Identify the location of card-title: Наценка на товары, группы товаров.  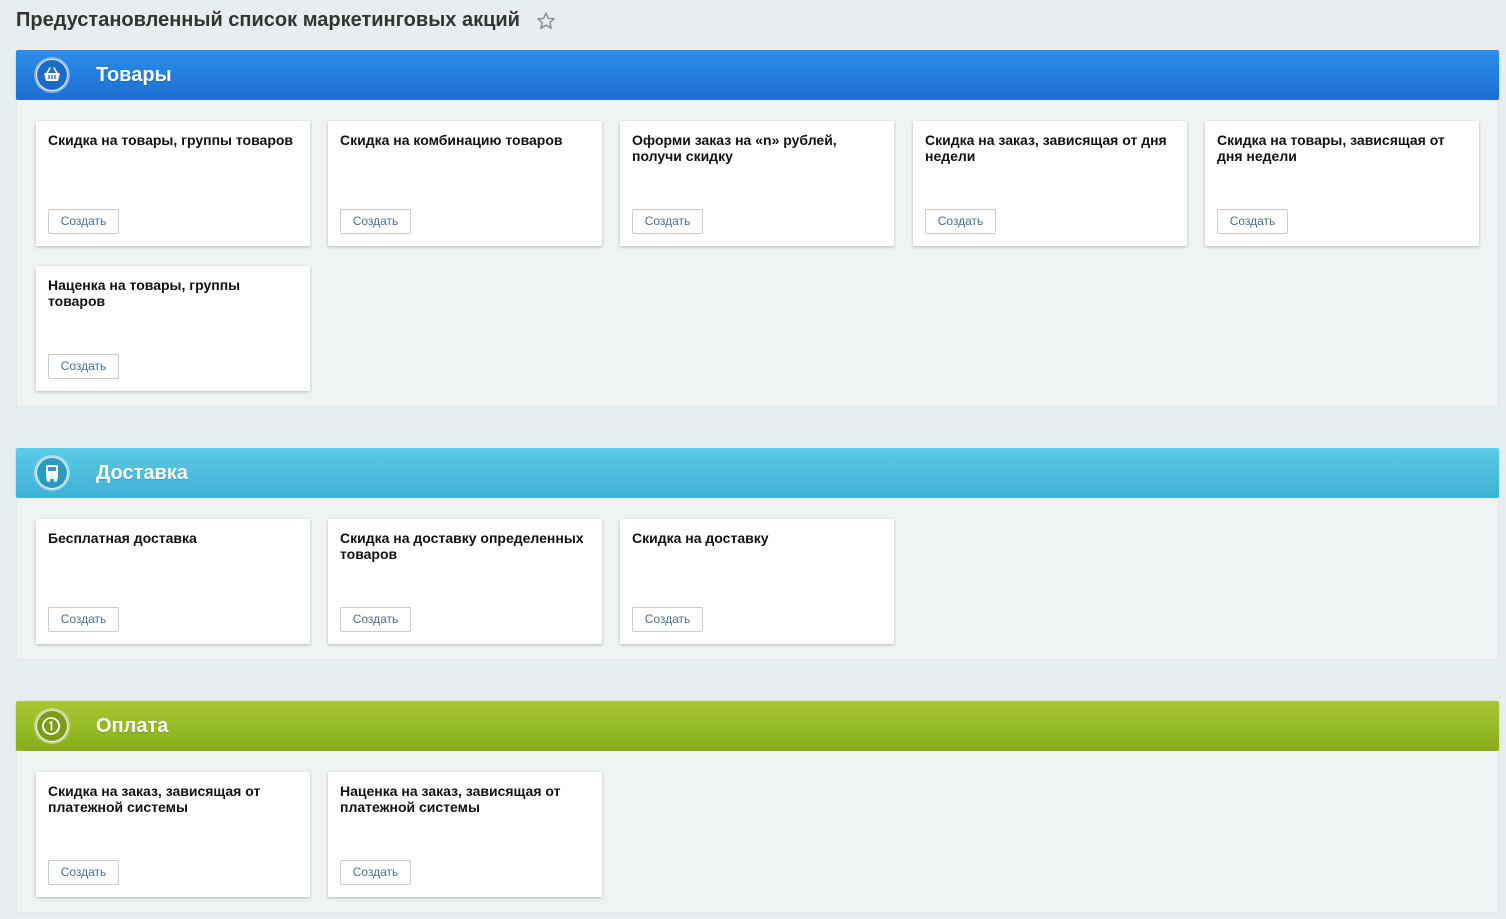
(144, 293).